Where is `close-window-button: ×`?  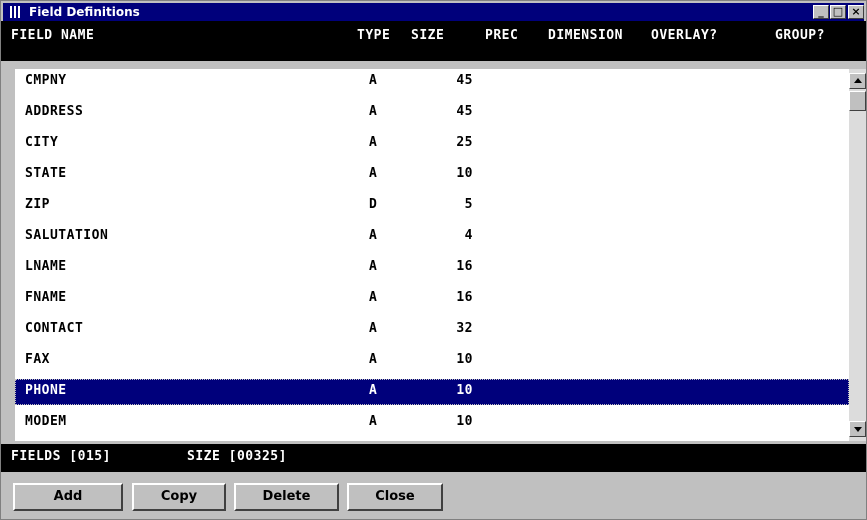
close-window-button: × is located at coordinates (856, 12).